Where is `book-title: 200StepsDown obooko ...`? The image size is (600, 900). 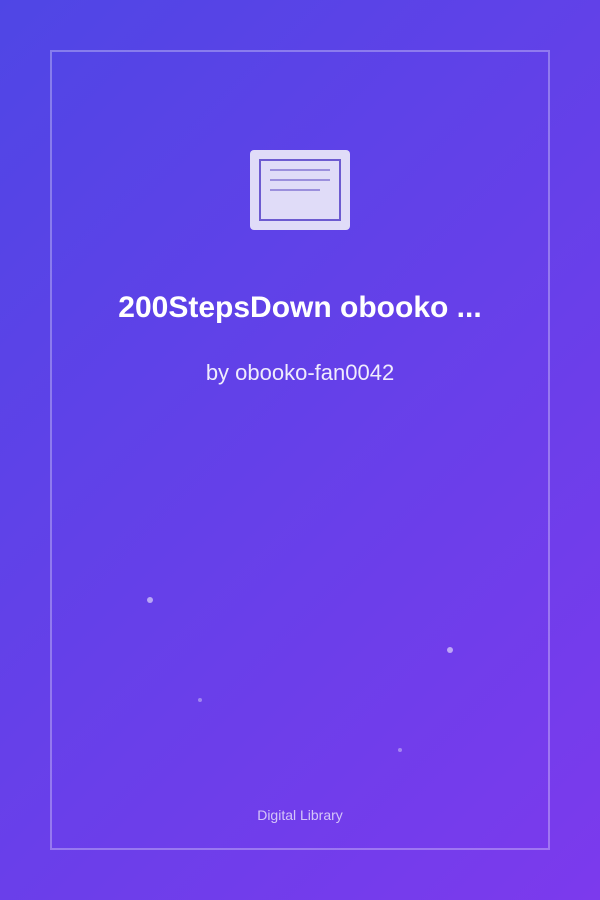 book-title: 200StepsDown obooko ... is located at coordinates (300, 307).